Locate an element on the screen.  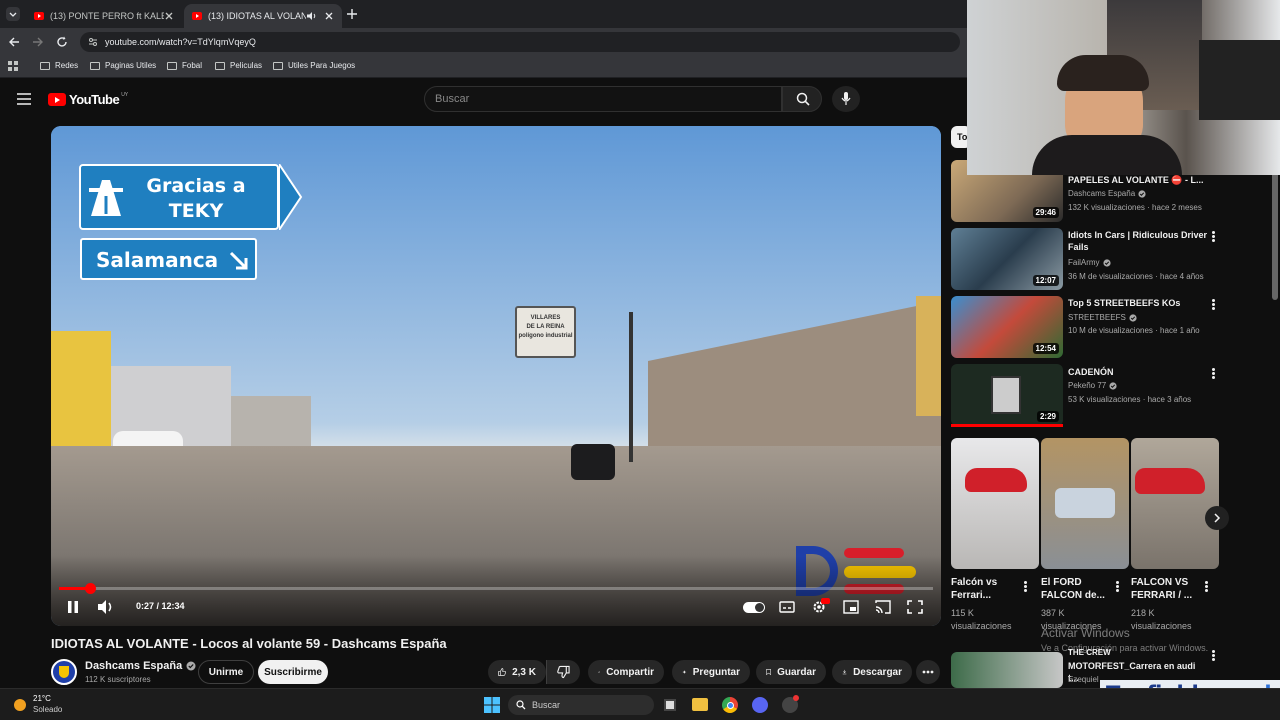
duration-badge: 2:29 is located at coordinates (1047, 416).